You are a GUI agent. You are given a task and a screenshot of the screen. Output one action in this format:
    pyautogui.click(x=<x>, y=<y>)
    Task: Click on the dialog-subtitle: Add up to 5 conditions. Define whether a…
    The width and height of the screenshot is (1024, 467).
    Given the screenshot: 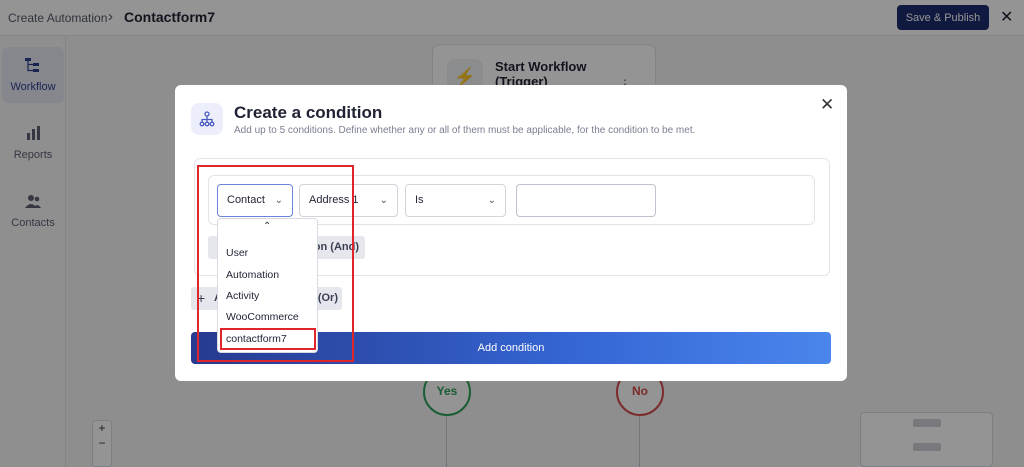 What is the action you would take?
    pyautogui.click(x=465, y=130)
    